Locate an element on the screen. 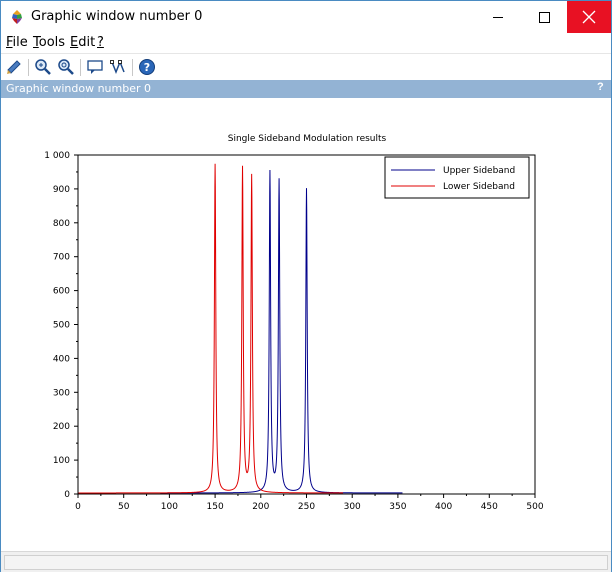 This screenshot has height=572, width=612. legend: Upper Sideband Lower Sideband is located at coordinates (457, 177).